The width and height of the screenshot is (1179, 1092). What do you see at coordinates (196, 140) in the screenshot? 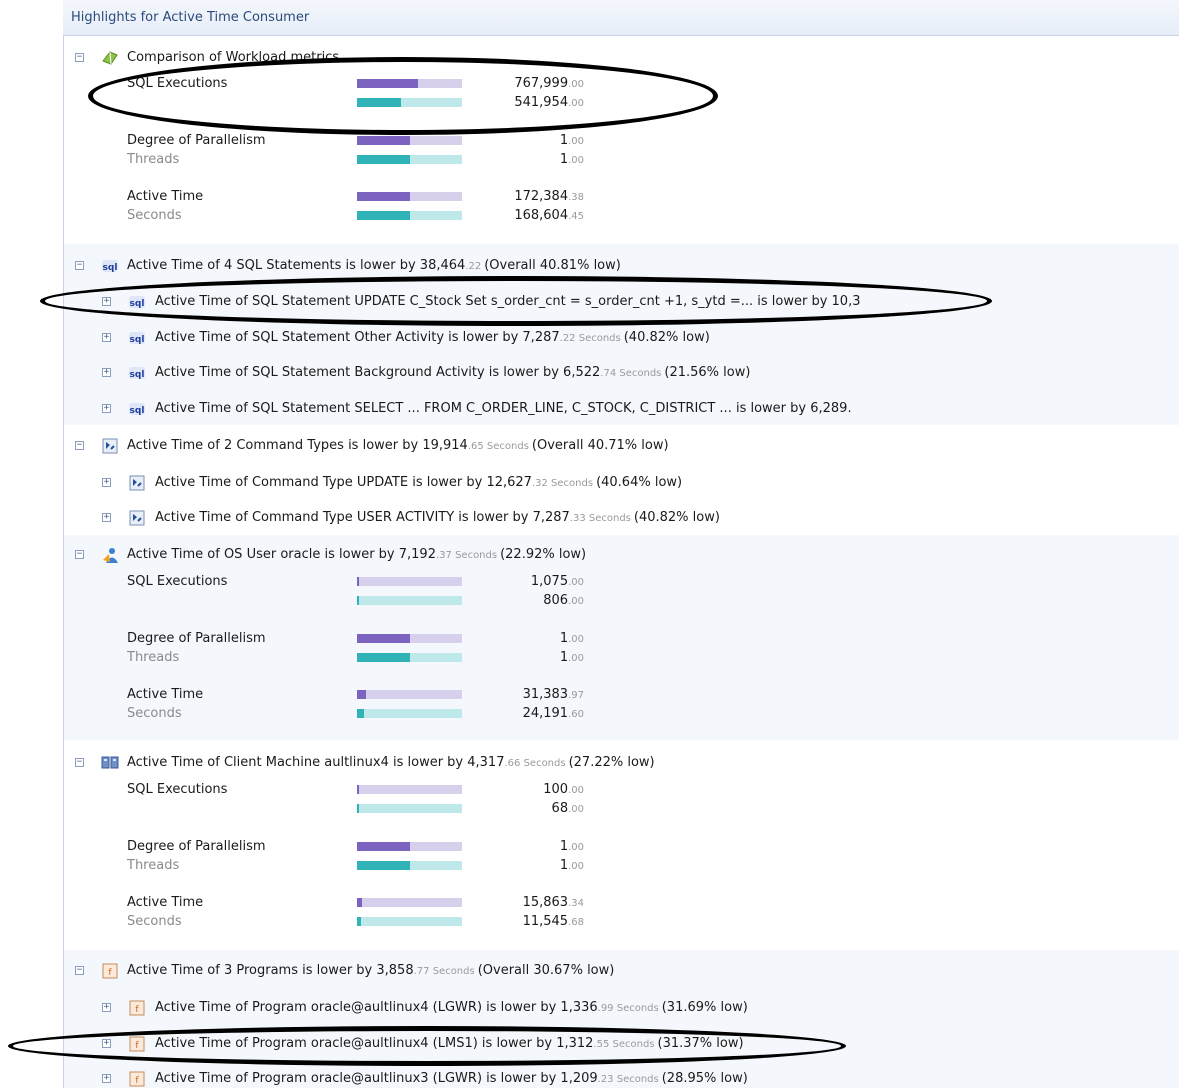
I see `metric-label: Degree of Parallelism` at bounding box center [196, 140].